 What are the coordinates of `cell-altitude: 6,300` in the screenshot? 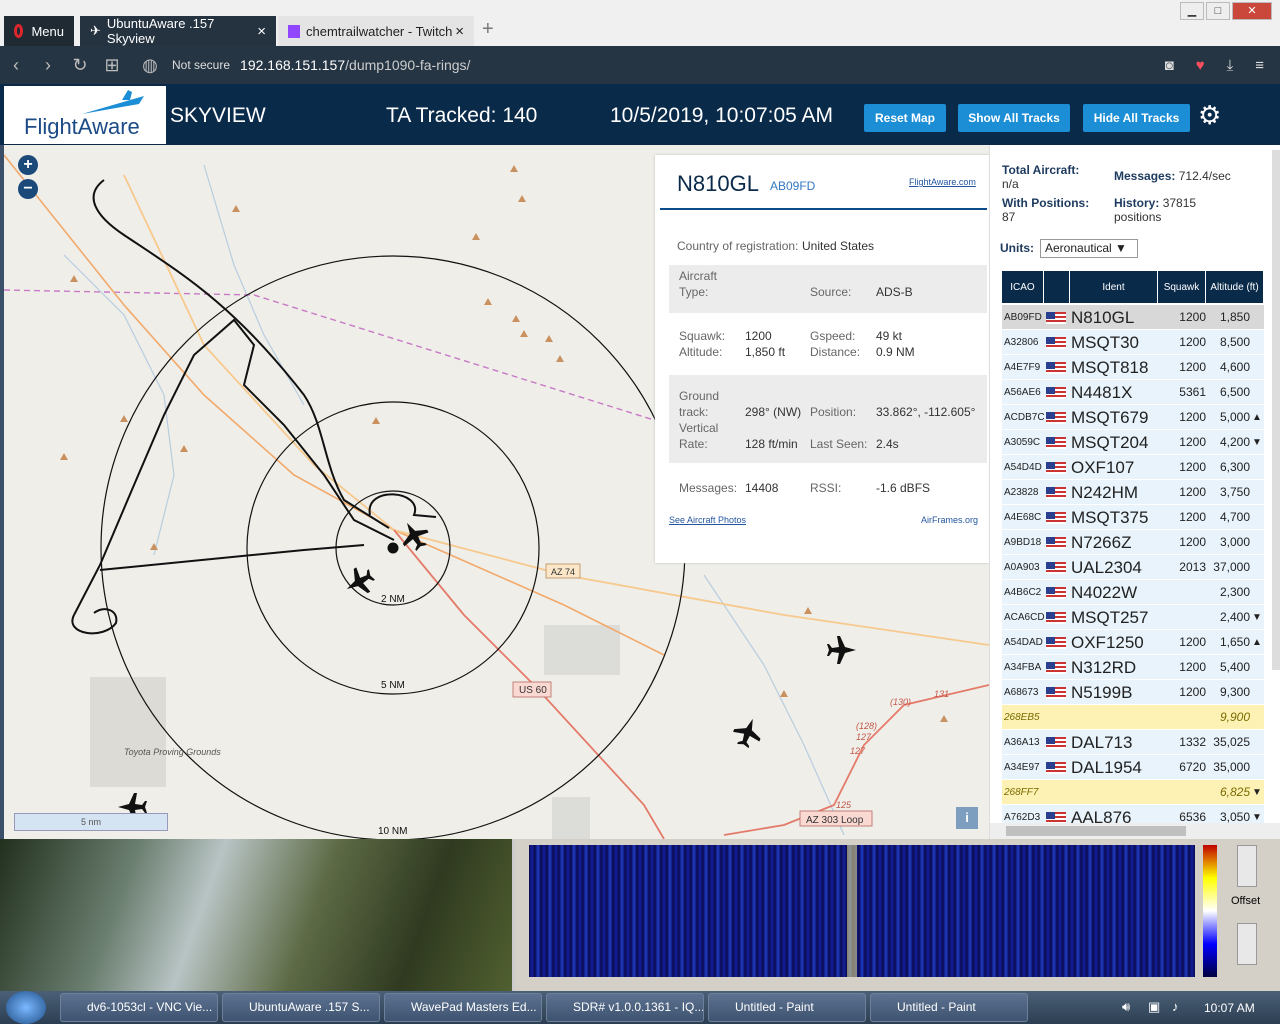 It's located at (1234, 467).